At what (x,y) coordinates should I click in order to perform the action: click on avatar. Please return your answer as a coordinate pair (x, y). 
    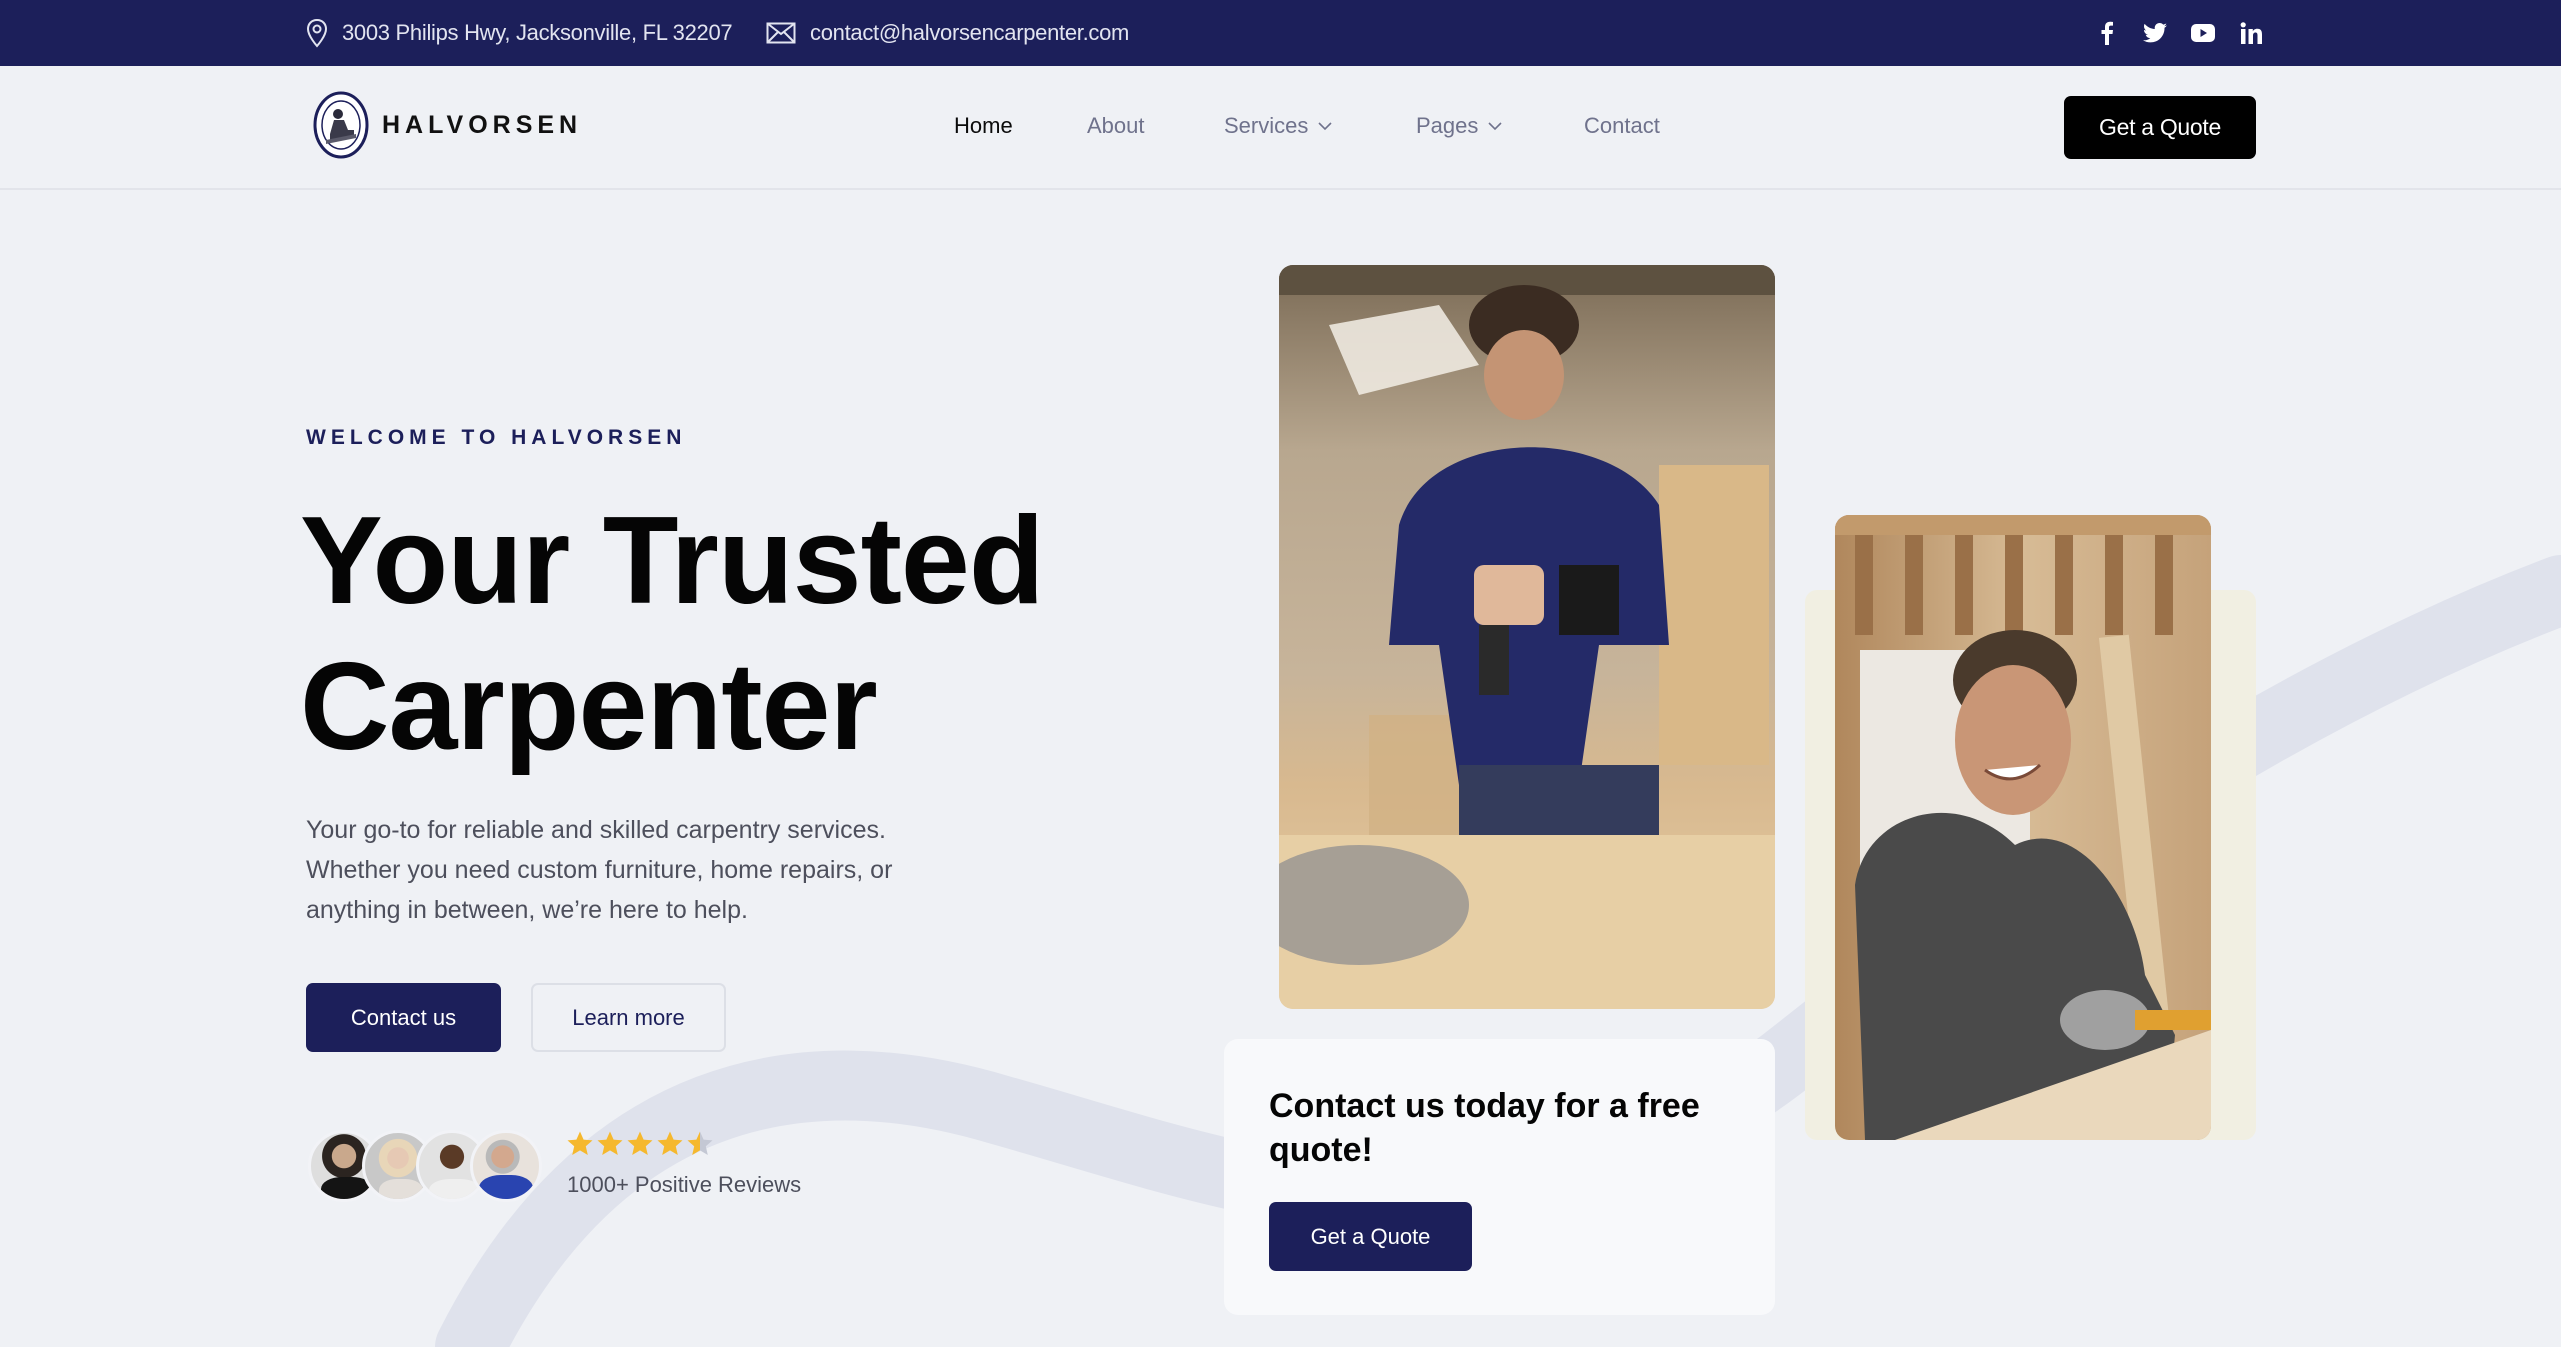
    Looking at the image, I should click on (506, 1166).